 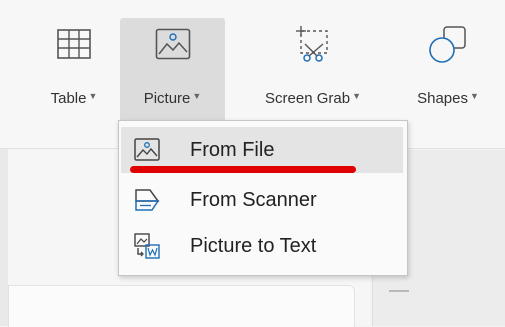 I want to click on screen-grab-label: Screen Grab, so click(x=308, y=98).